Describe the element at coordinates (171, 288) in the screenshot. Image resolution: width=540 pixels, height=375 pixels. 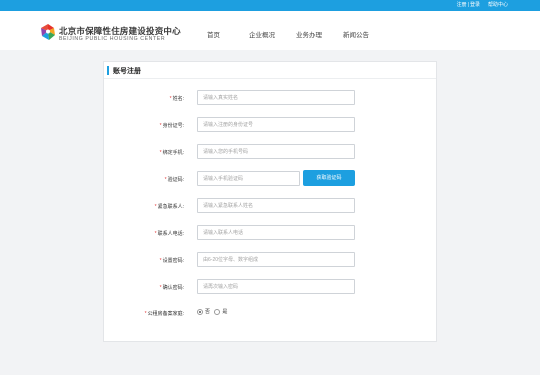
I see `confirm-password-label: *确认密码:` at that location.